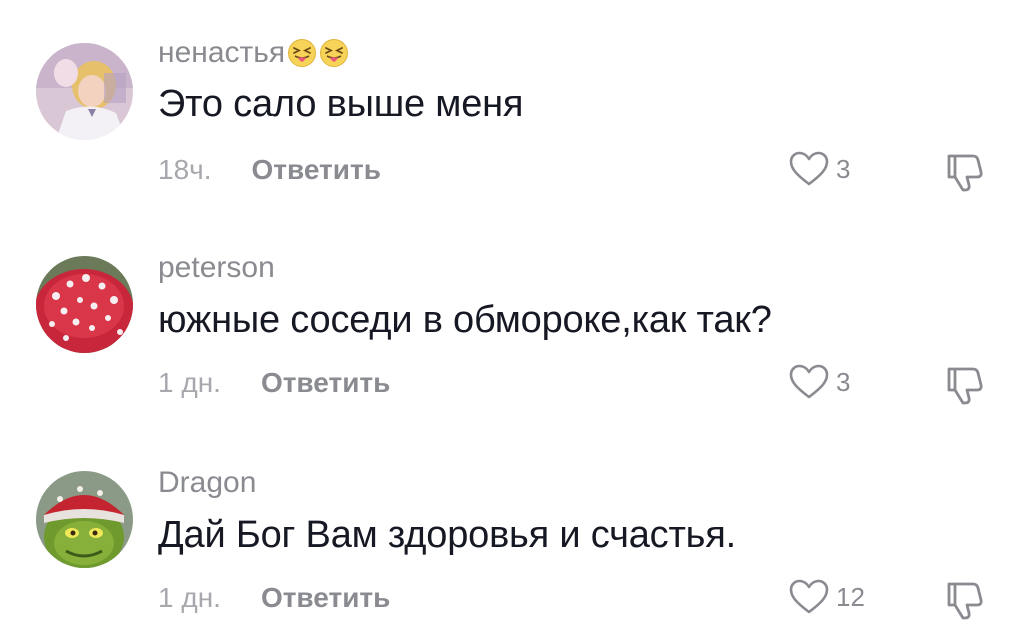 This screenshot has height=635, width=1024. What do you see at coordinates (447, 535) in the screenshot?
I see `comment-text: Дай Бог Вам здоровья и счастья.` at bounding box center [447, 535].